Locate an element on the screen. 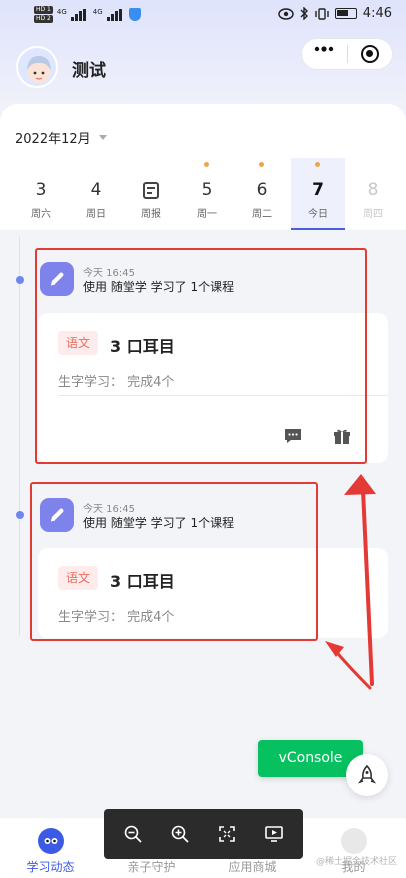 This screenshot has width=406, height=878. tab-profile: 我的 is located at coordinates (353, 848).